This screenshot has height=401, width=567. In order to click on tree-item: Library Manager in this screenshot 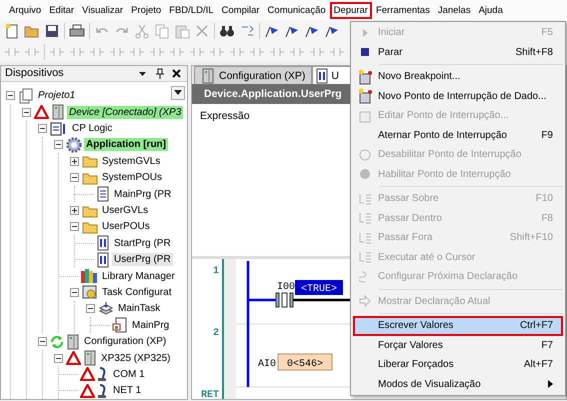, I will do `click(138, 276)`.